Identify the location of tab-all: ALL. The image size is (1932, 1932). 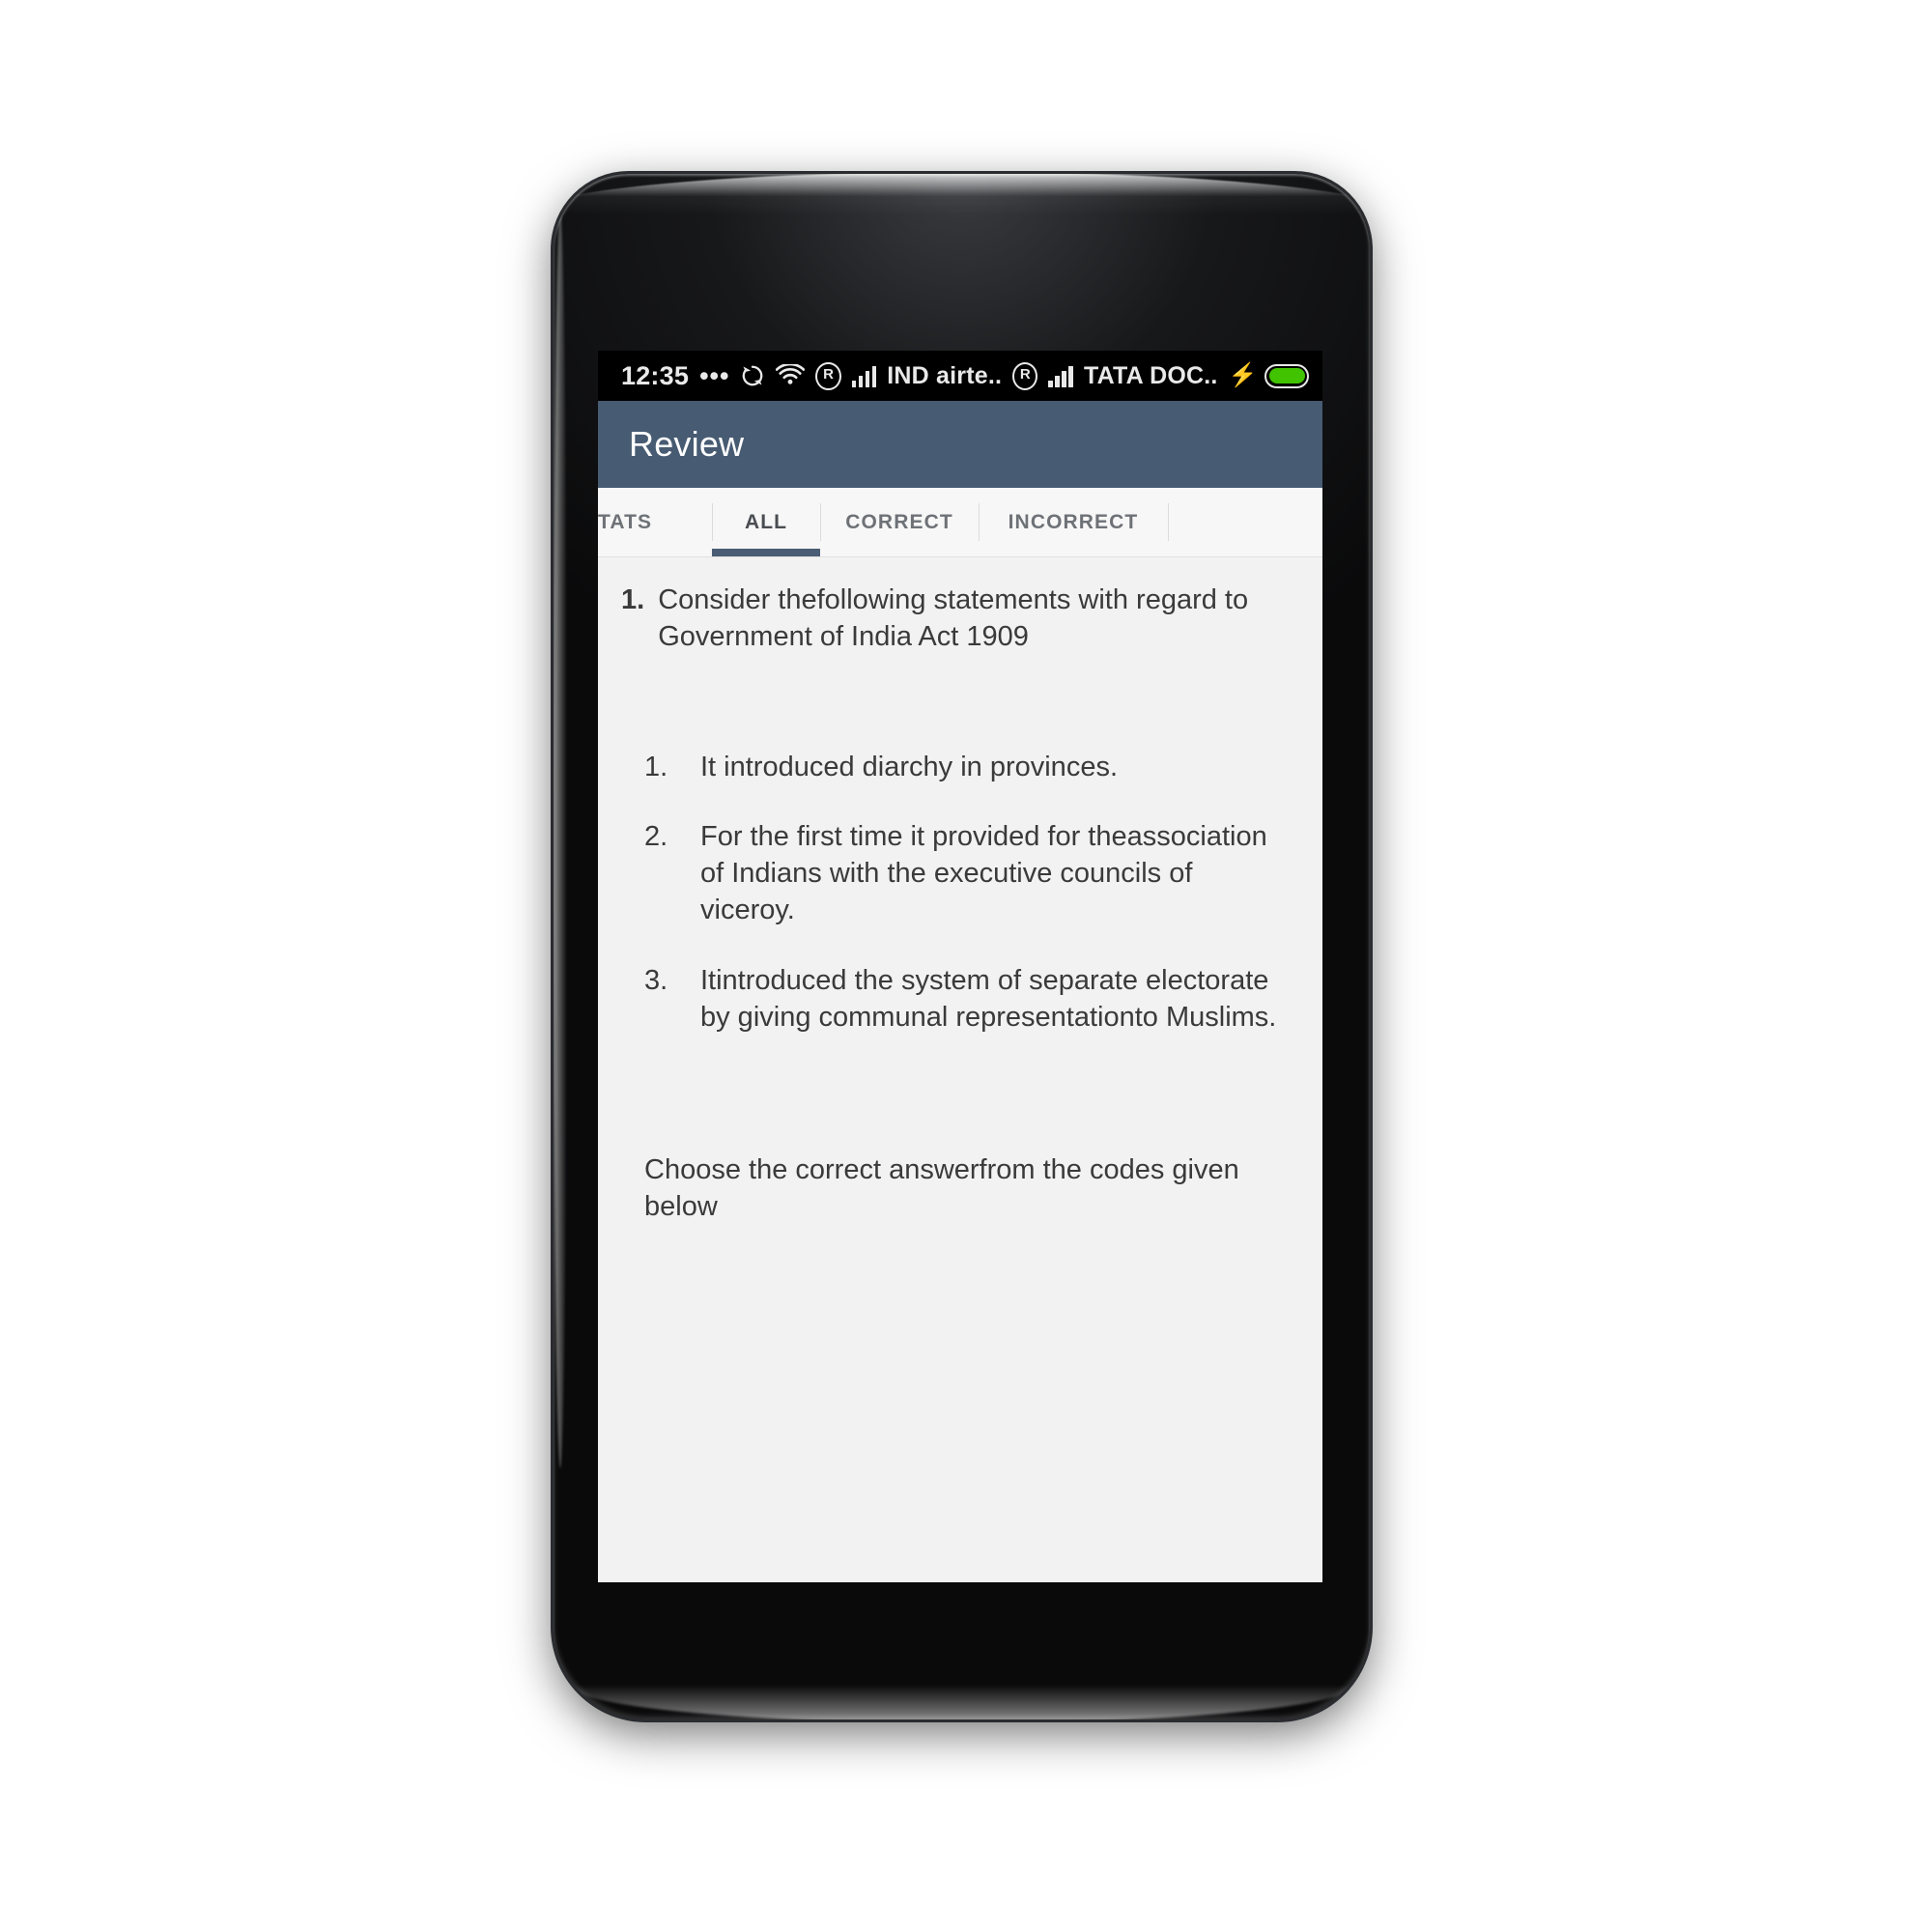
(766, 522).